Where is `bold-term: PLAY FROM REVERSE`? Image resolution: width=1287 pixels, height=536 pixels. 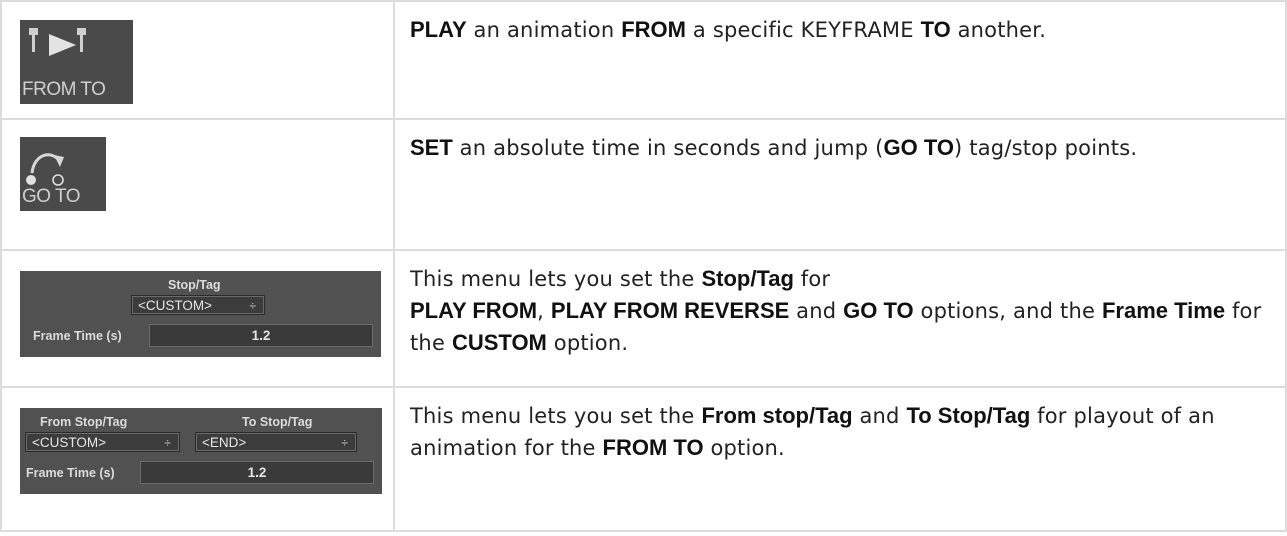
bold-term: PLAY FROM REVERSE is located at coordinates (670, 310).